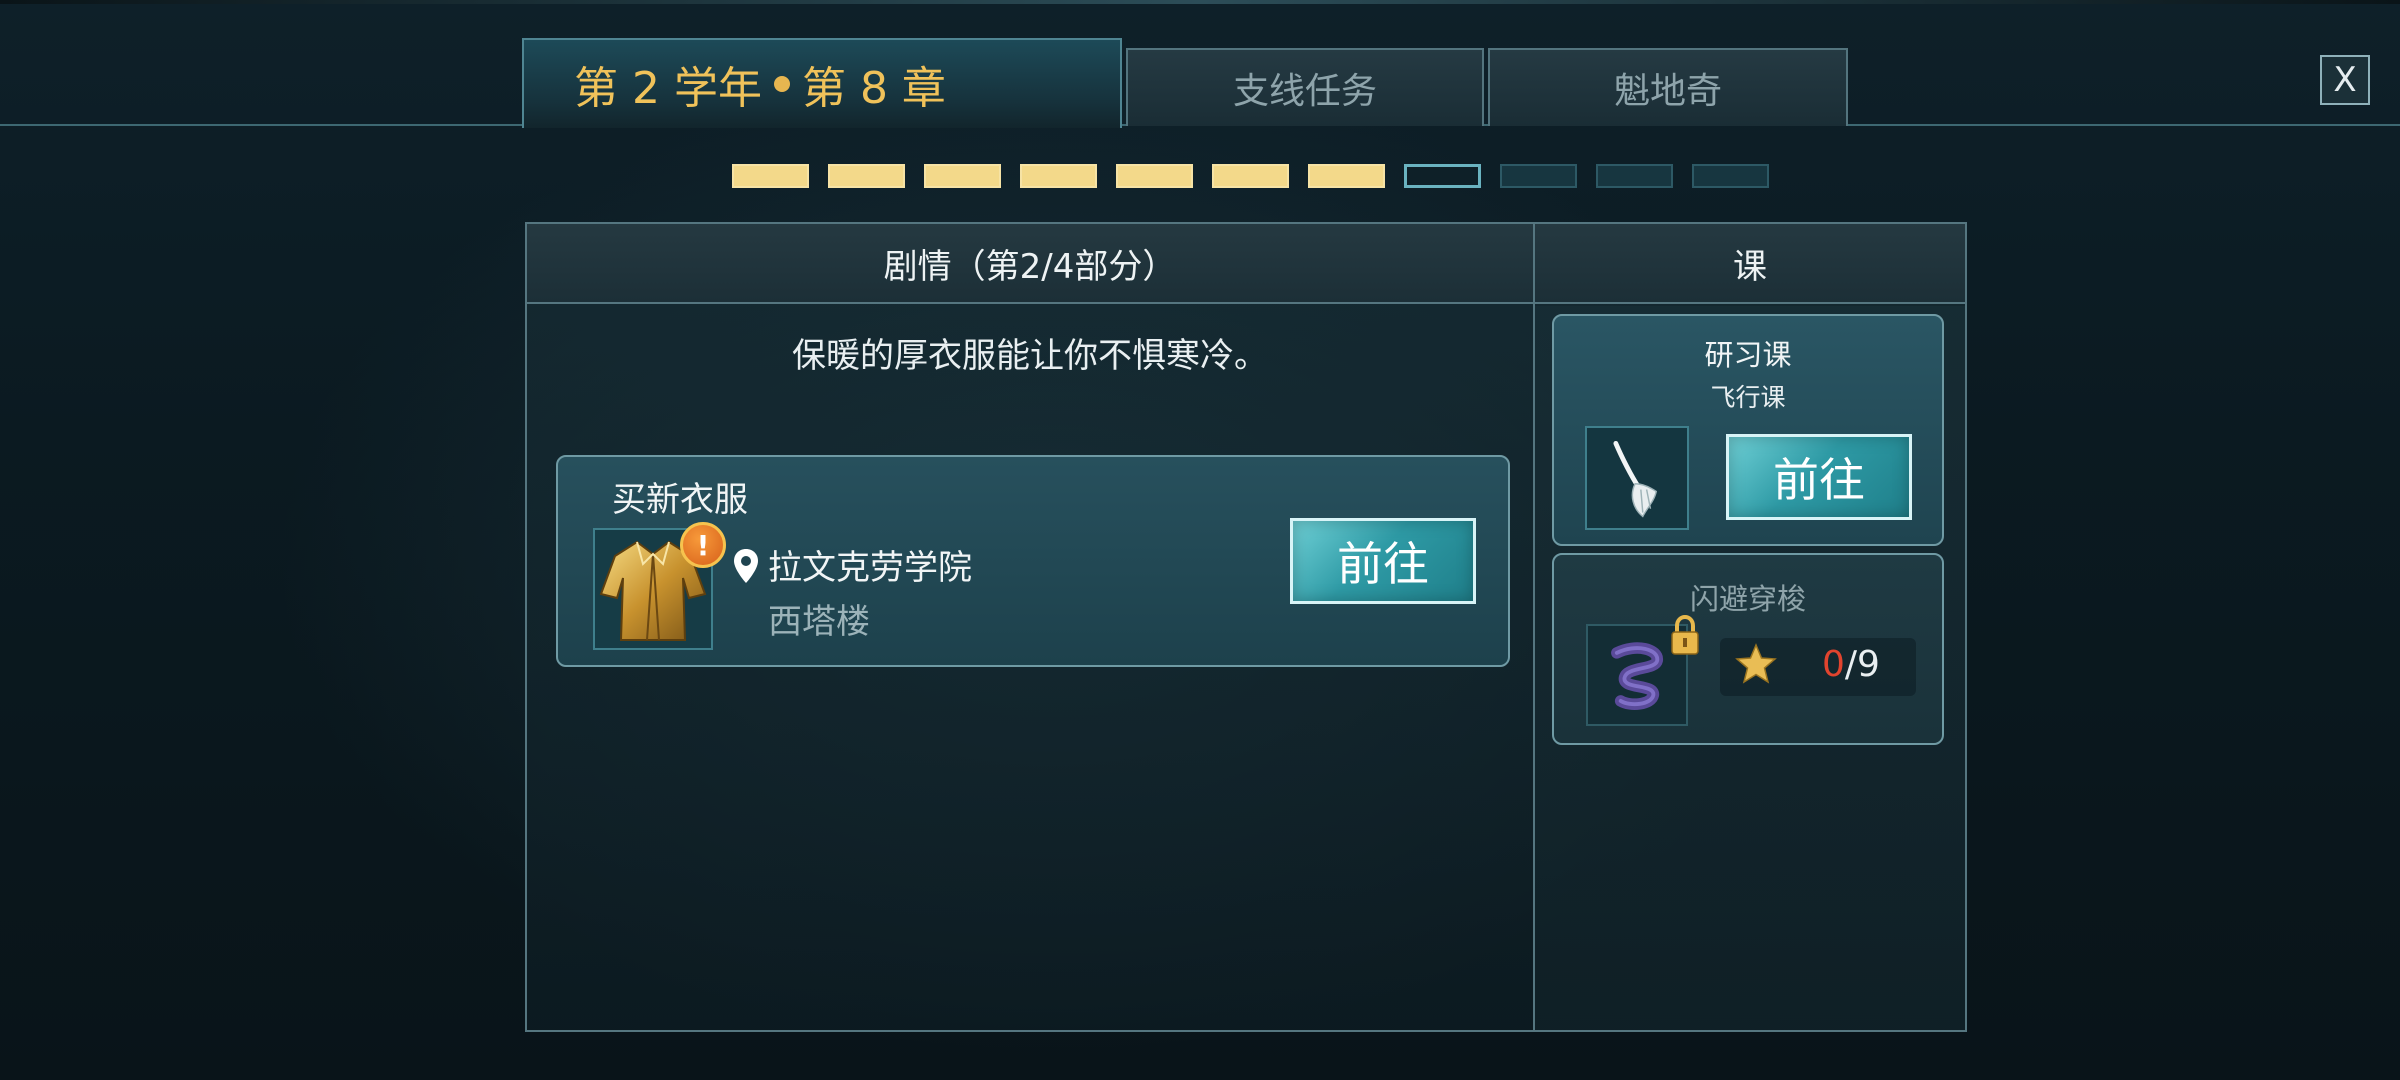 The height and width of the screenshot is (1080, 2400). Describe the element at coordinates (746, 566) in the screenshot. I see `location-pin-icon` at that location.